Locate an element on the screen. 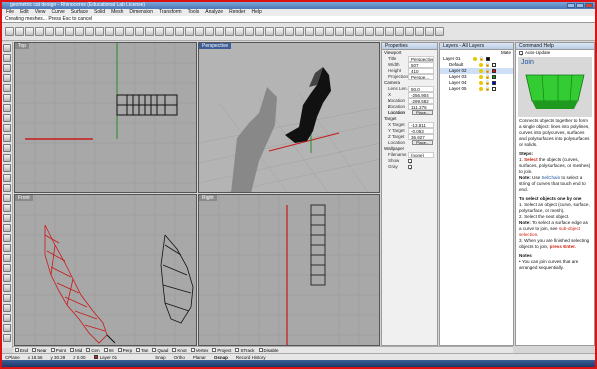  current-layer: Layer 01 is located at coordinates (105, 357).